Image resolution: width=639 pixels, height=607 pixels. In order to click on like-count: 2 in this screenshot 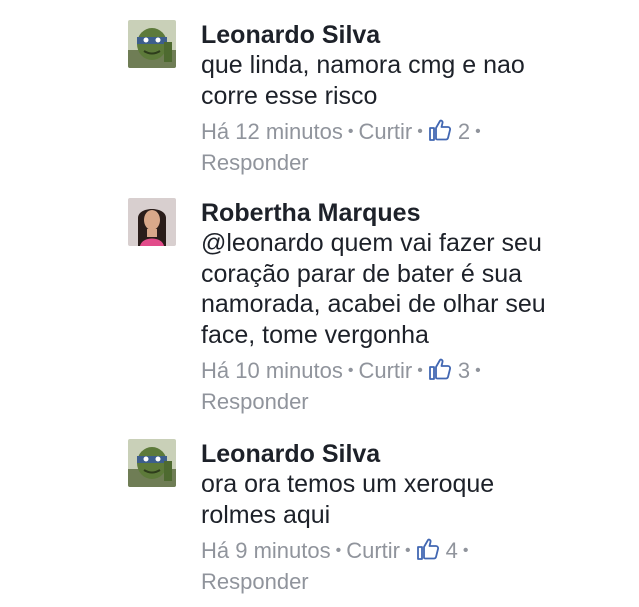, I will do `click(464, 131)`.